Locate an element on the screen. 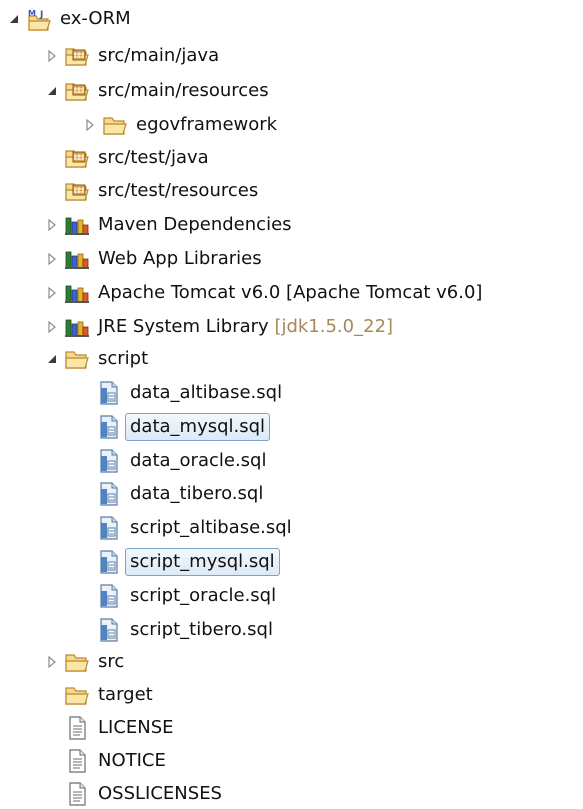 This screenshot has height=809, width=583. jre-system-library-label: JRE System Library is located at coordinates (183, 326).